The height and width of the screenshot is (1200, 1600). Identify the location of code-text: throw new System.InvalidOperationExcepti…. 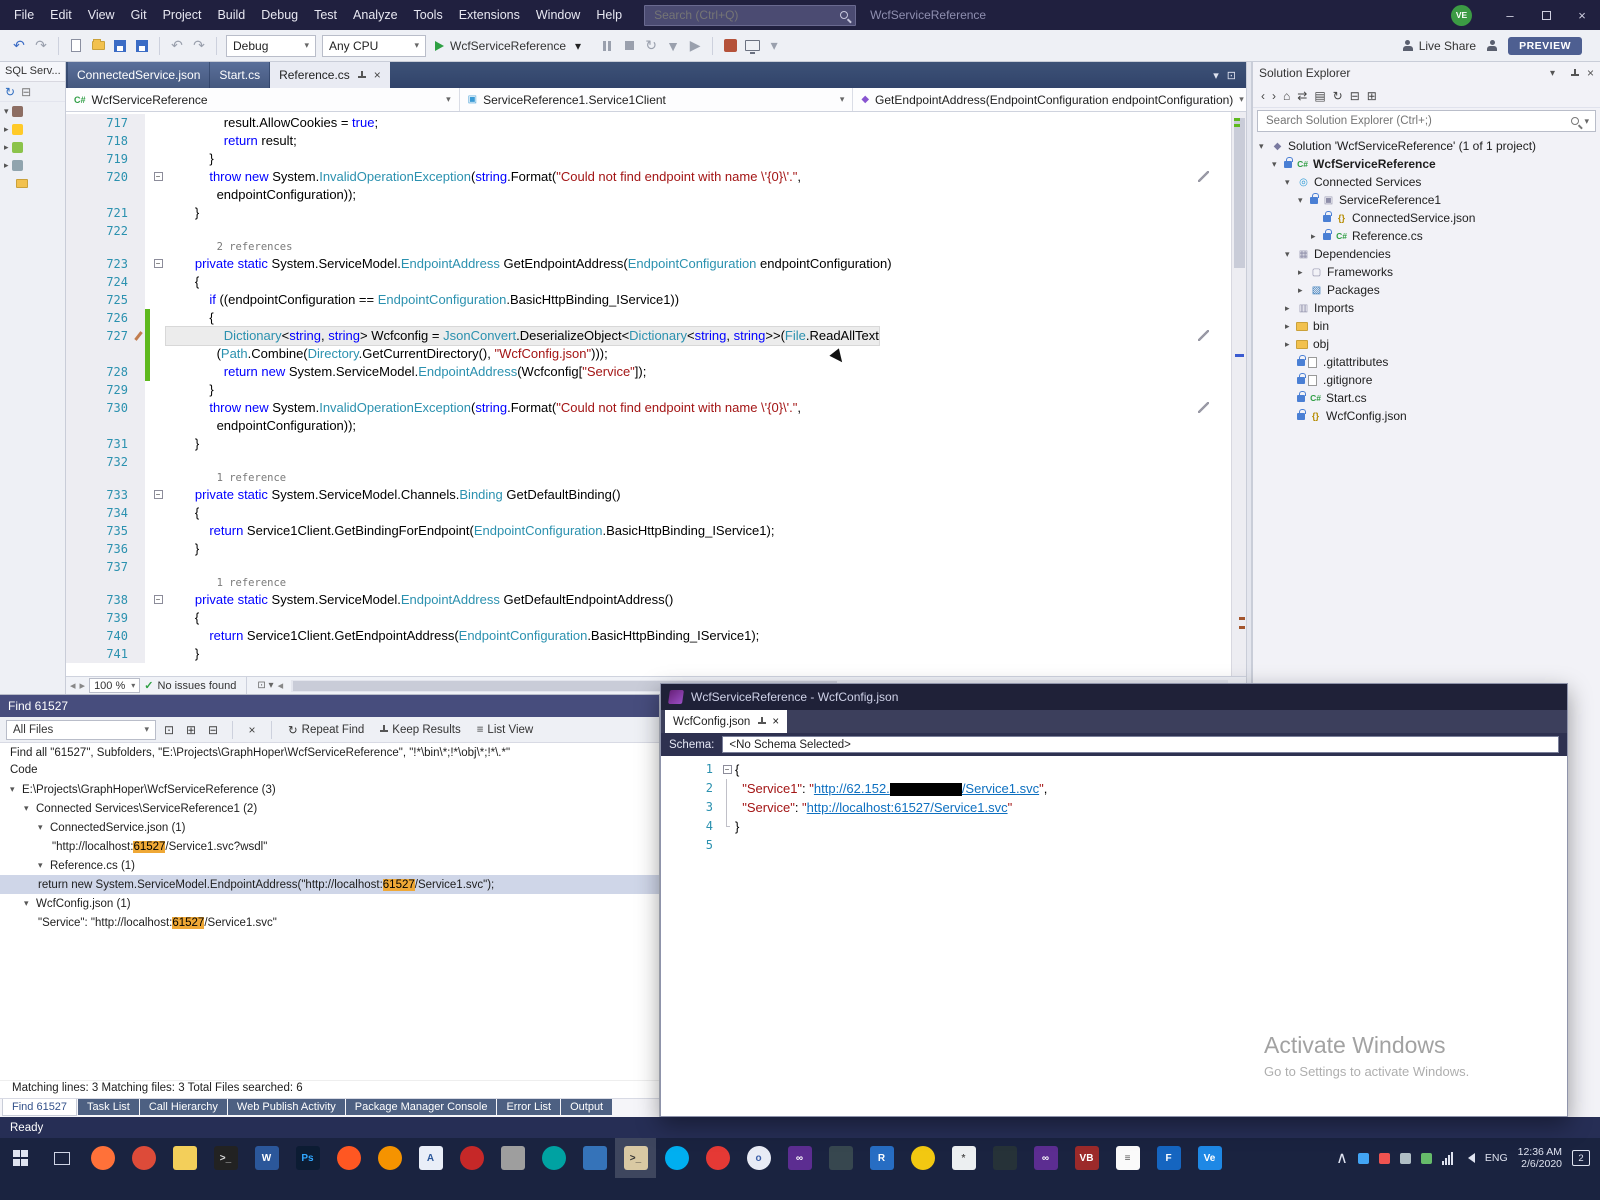
(483, 177).